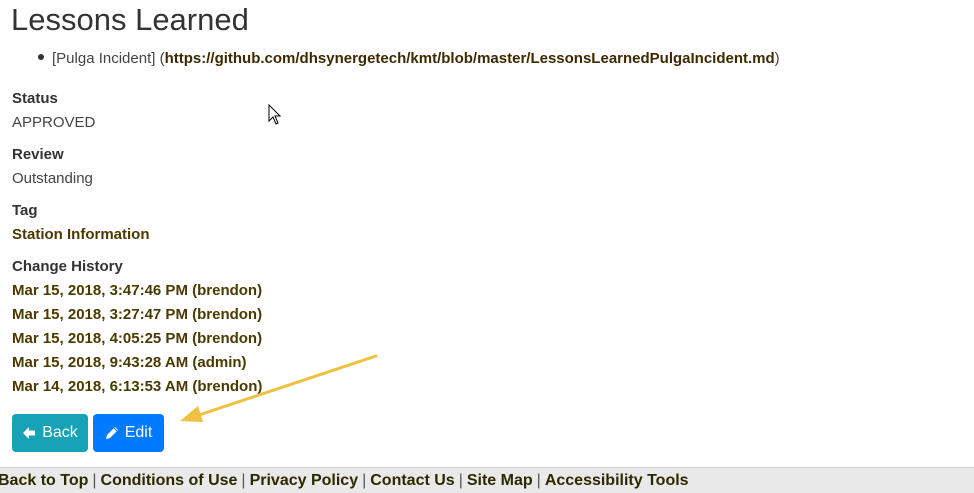 The width and height of the screenshot is (974, 493). Describe the element at coordinates (129, 363) in the screenshot. I see `history-entry: Mar 15, 2018, 9:43:28 AM (admin)` at that location.